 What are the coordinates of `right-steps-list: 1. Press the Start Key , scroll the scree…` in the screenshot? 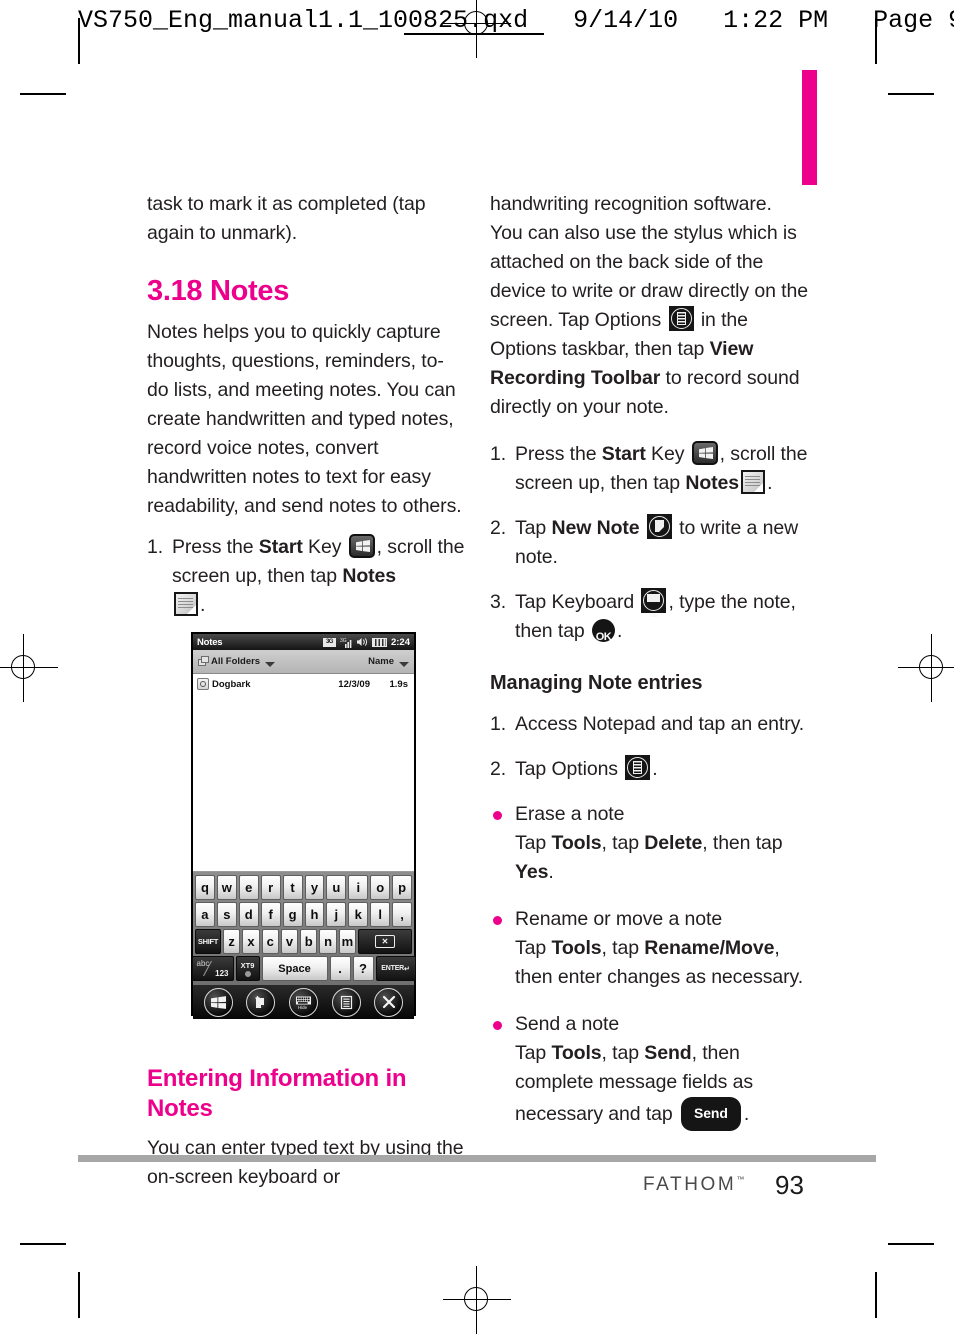 It's located at (649, 543).